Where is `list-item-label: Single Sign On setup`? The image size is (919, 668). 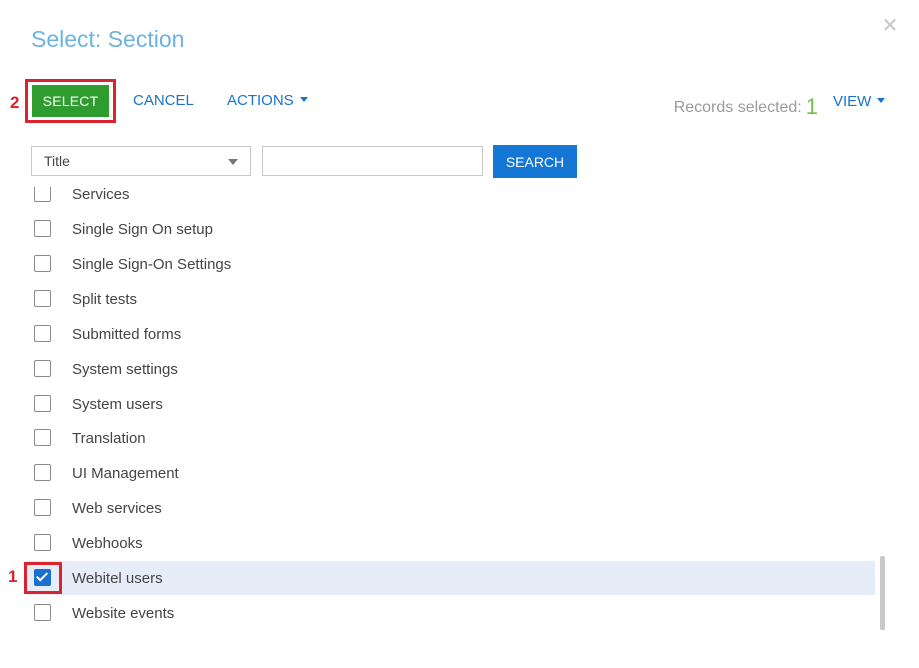 list-item-label: Single Sign On setup is located at coordinates (142, 229).